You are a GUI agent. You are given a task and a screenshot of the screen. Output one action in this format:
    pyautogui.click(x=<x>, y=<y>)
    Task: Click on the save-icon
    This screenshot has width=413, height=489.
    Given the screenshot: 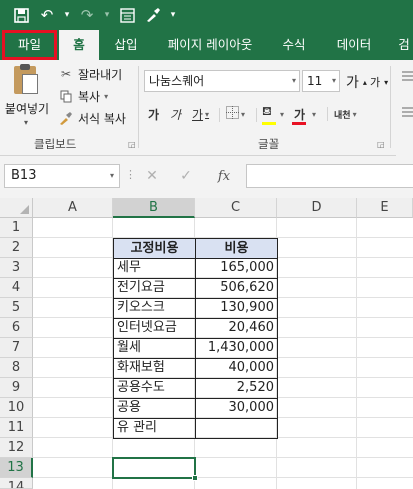 What is the action you would take?
    pyautogui.click(x=21, y=15)
    